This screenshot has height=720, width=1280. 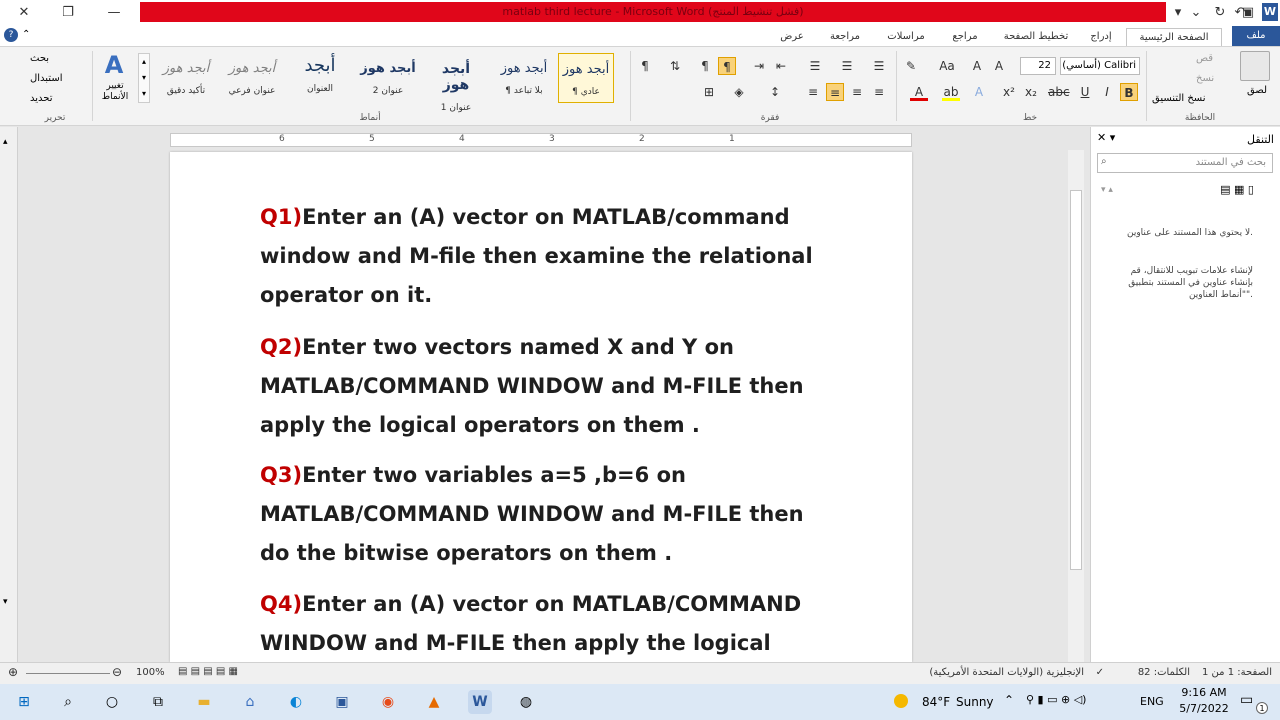 I want to click on zoom-out-icon: ⊖, so click(x=117, y=672).